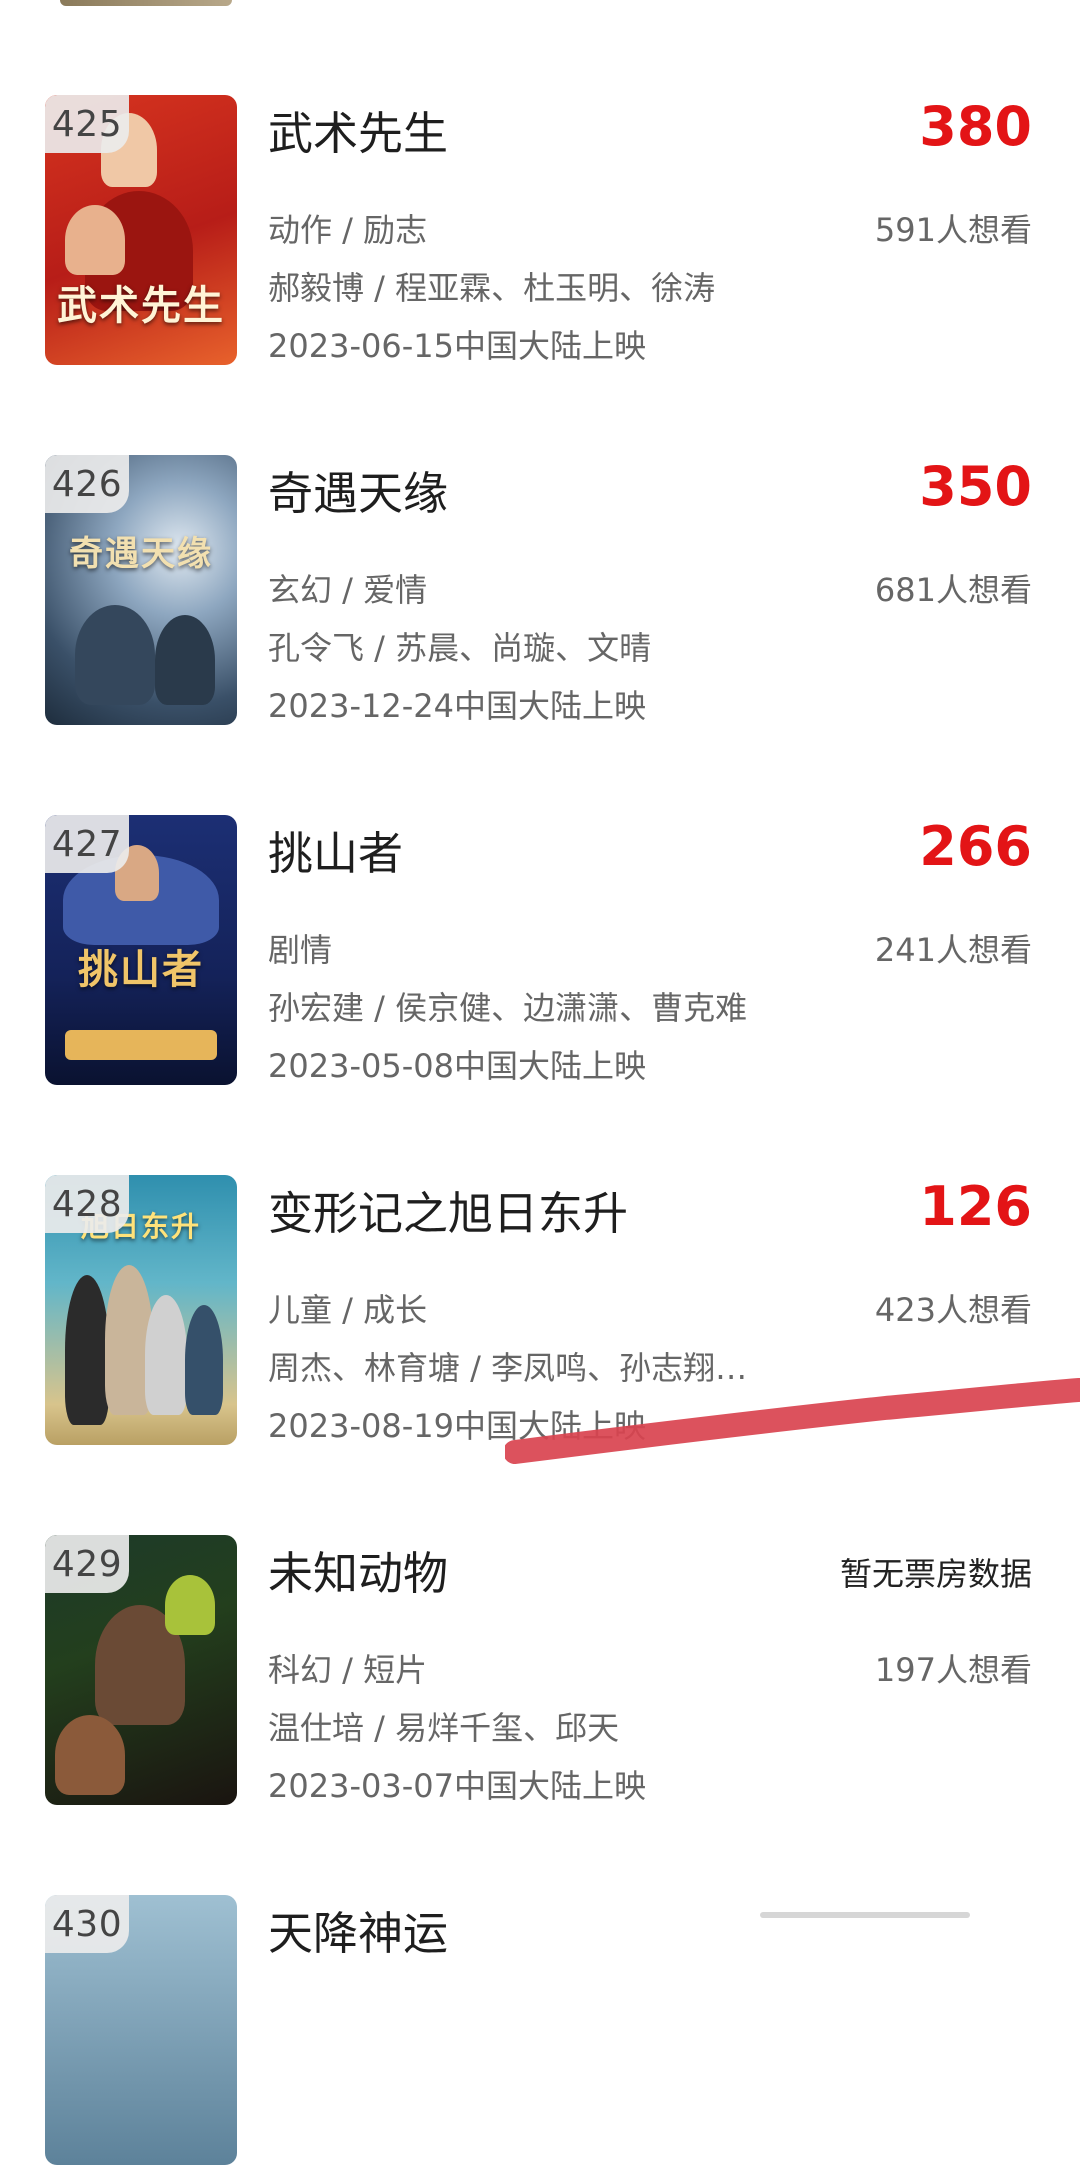  I want to click on partial-bottom-element, so click(865, 1915).